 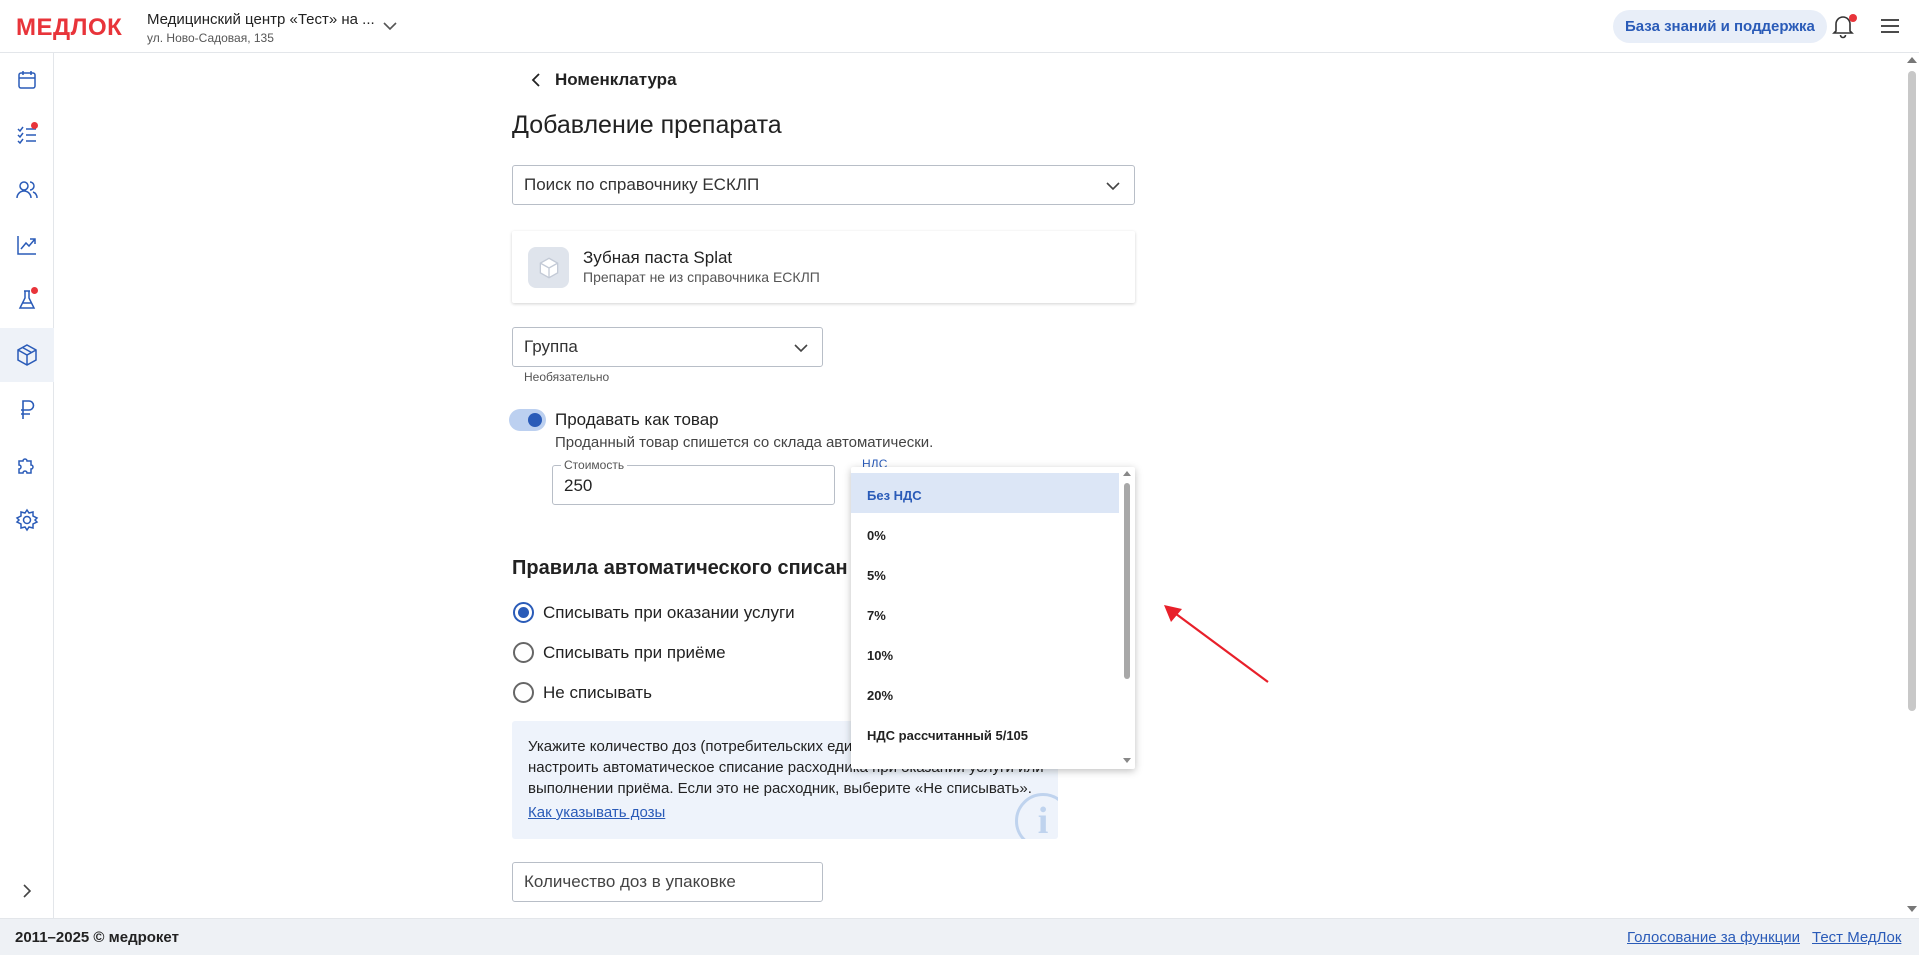 What do you see at coordinates (985, 573) in the screenshot?
I see `nds-option: 5%` at bounding box center [985, 573].